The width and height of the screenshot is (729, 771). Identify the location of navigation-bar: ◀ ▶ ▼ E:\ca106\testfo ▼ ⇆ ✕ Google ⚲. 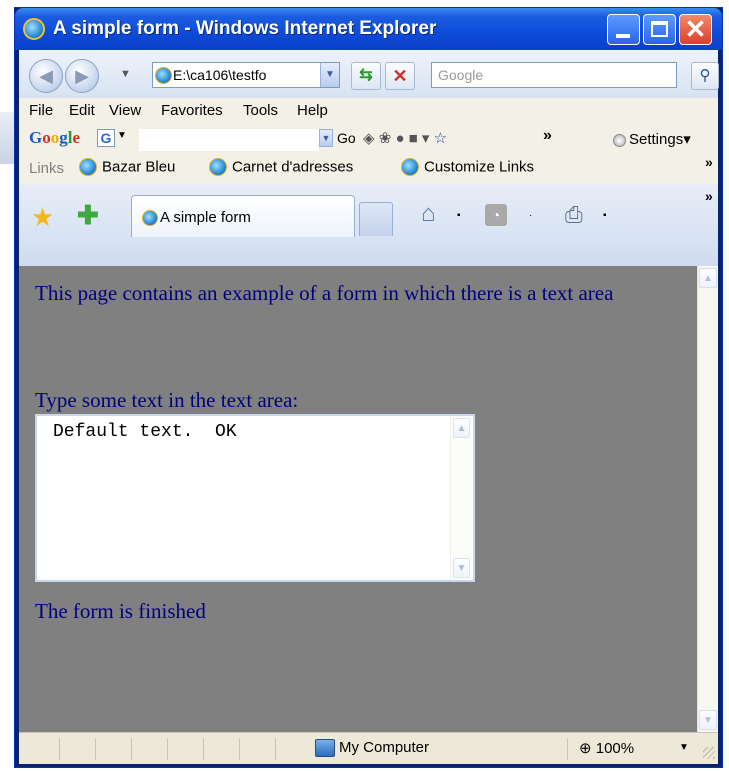
(369, 74).